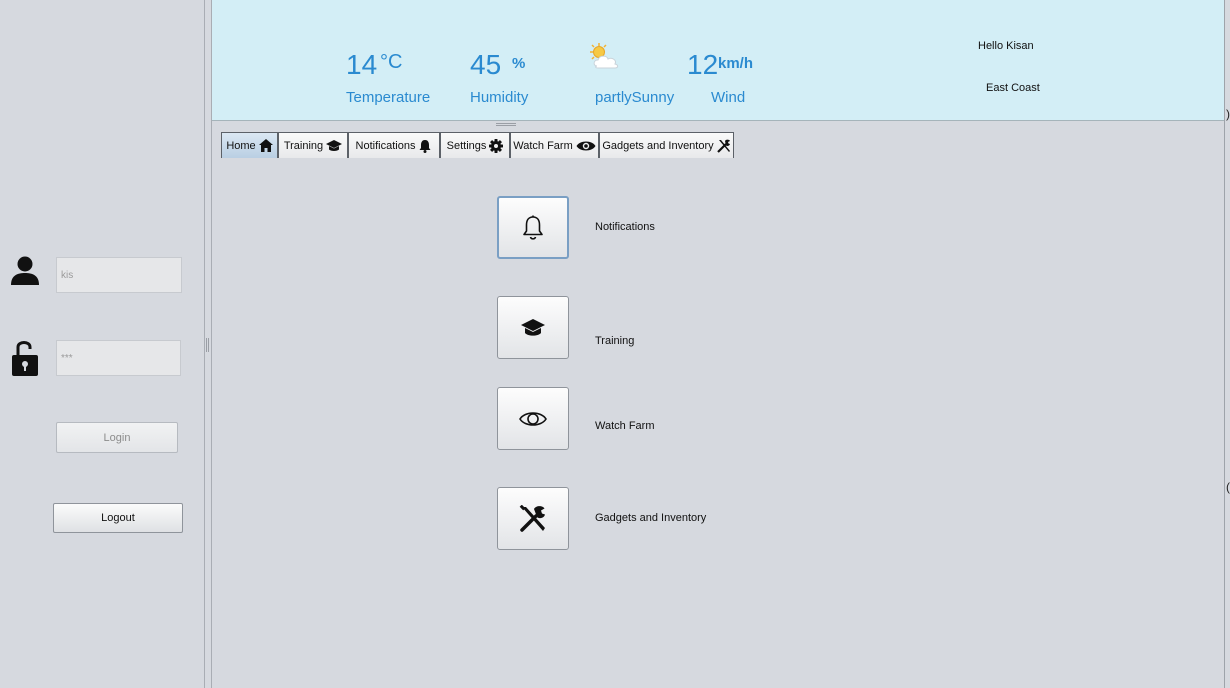 This screenshot has height=688, width=1230. What do you see at coordinates (506, 124) in the screenshot?
I see `header-split-grip` at bounding box center [506, 124].